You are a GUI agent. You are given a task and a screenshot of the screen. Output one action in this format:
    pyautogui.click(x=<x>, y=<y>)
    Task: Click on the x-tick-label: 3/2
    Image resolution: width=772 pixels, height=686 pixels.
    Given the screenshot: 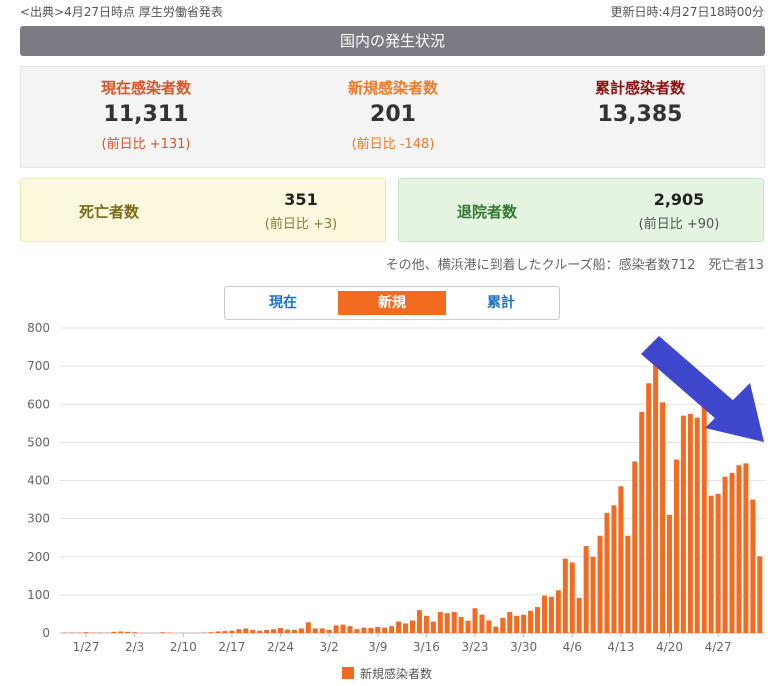 What is the action you would take?
    pyautogui.click(x=328, y=647)
    